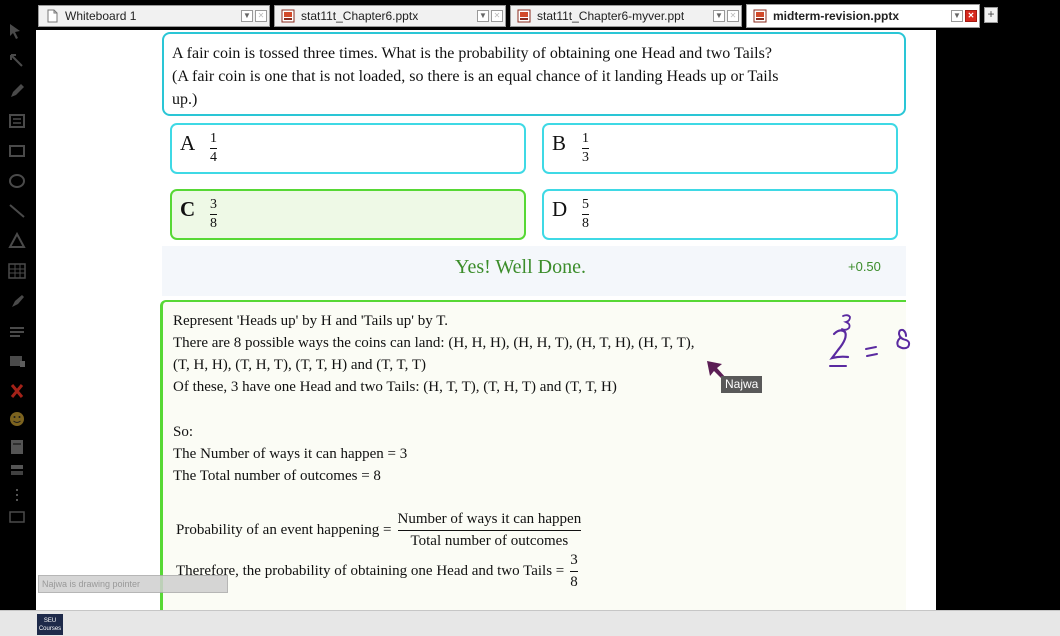 This screenshot has width=1060, height=636. Describe the element at coordinates (720, 214) in the screenshot. I see `option-d: D 5 8` at that location.